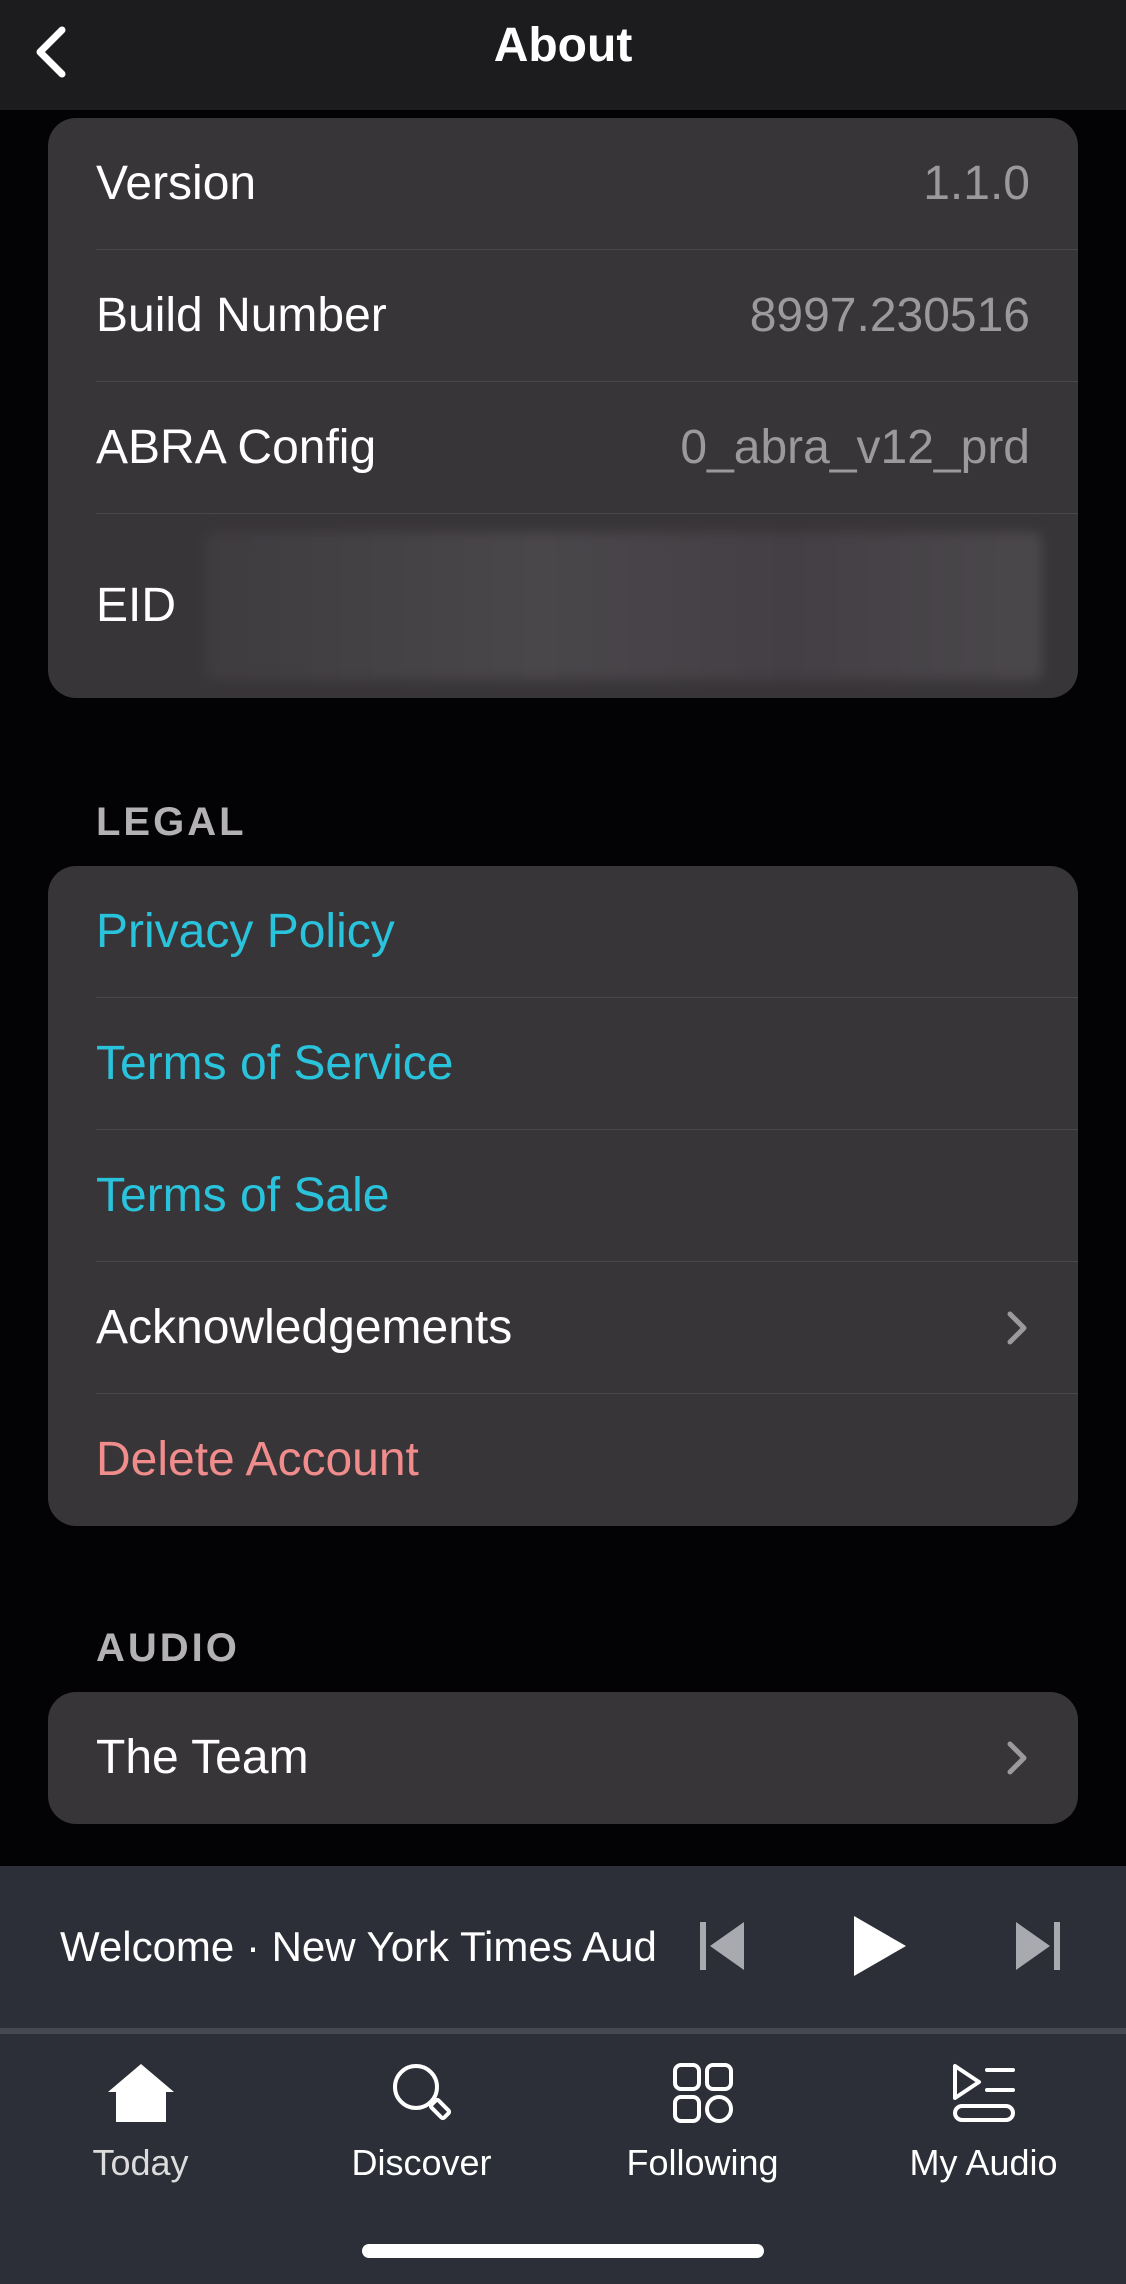  I want to click on tab-today: Today, so click(140, 2119).